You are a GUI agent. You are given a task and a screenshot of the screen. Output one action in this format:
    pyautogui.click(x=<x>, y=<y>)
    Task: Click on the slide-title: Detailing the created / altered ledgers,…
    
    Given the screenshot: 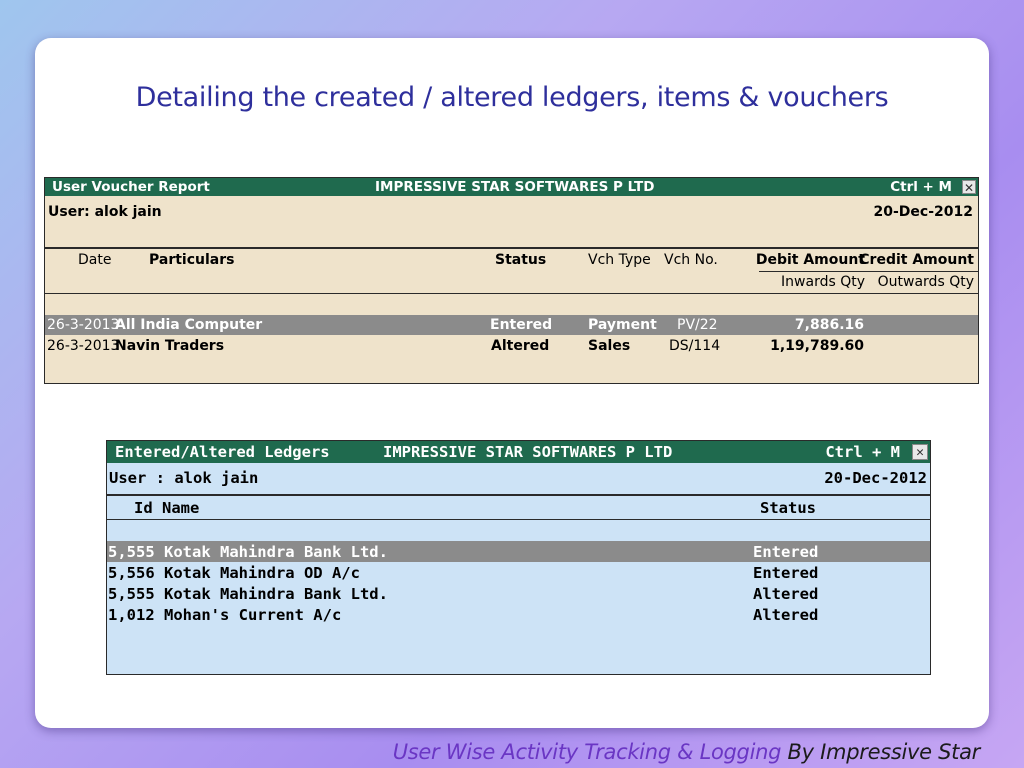 What is the action you would take?
    pyautogui.click(x=512, y=97)
    